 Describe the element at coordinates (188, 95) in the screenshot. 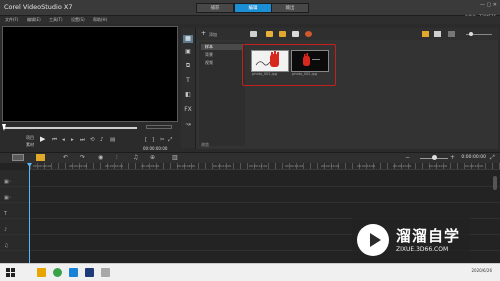

I see `graphic-icon: ◧` at that location.